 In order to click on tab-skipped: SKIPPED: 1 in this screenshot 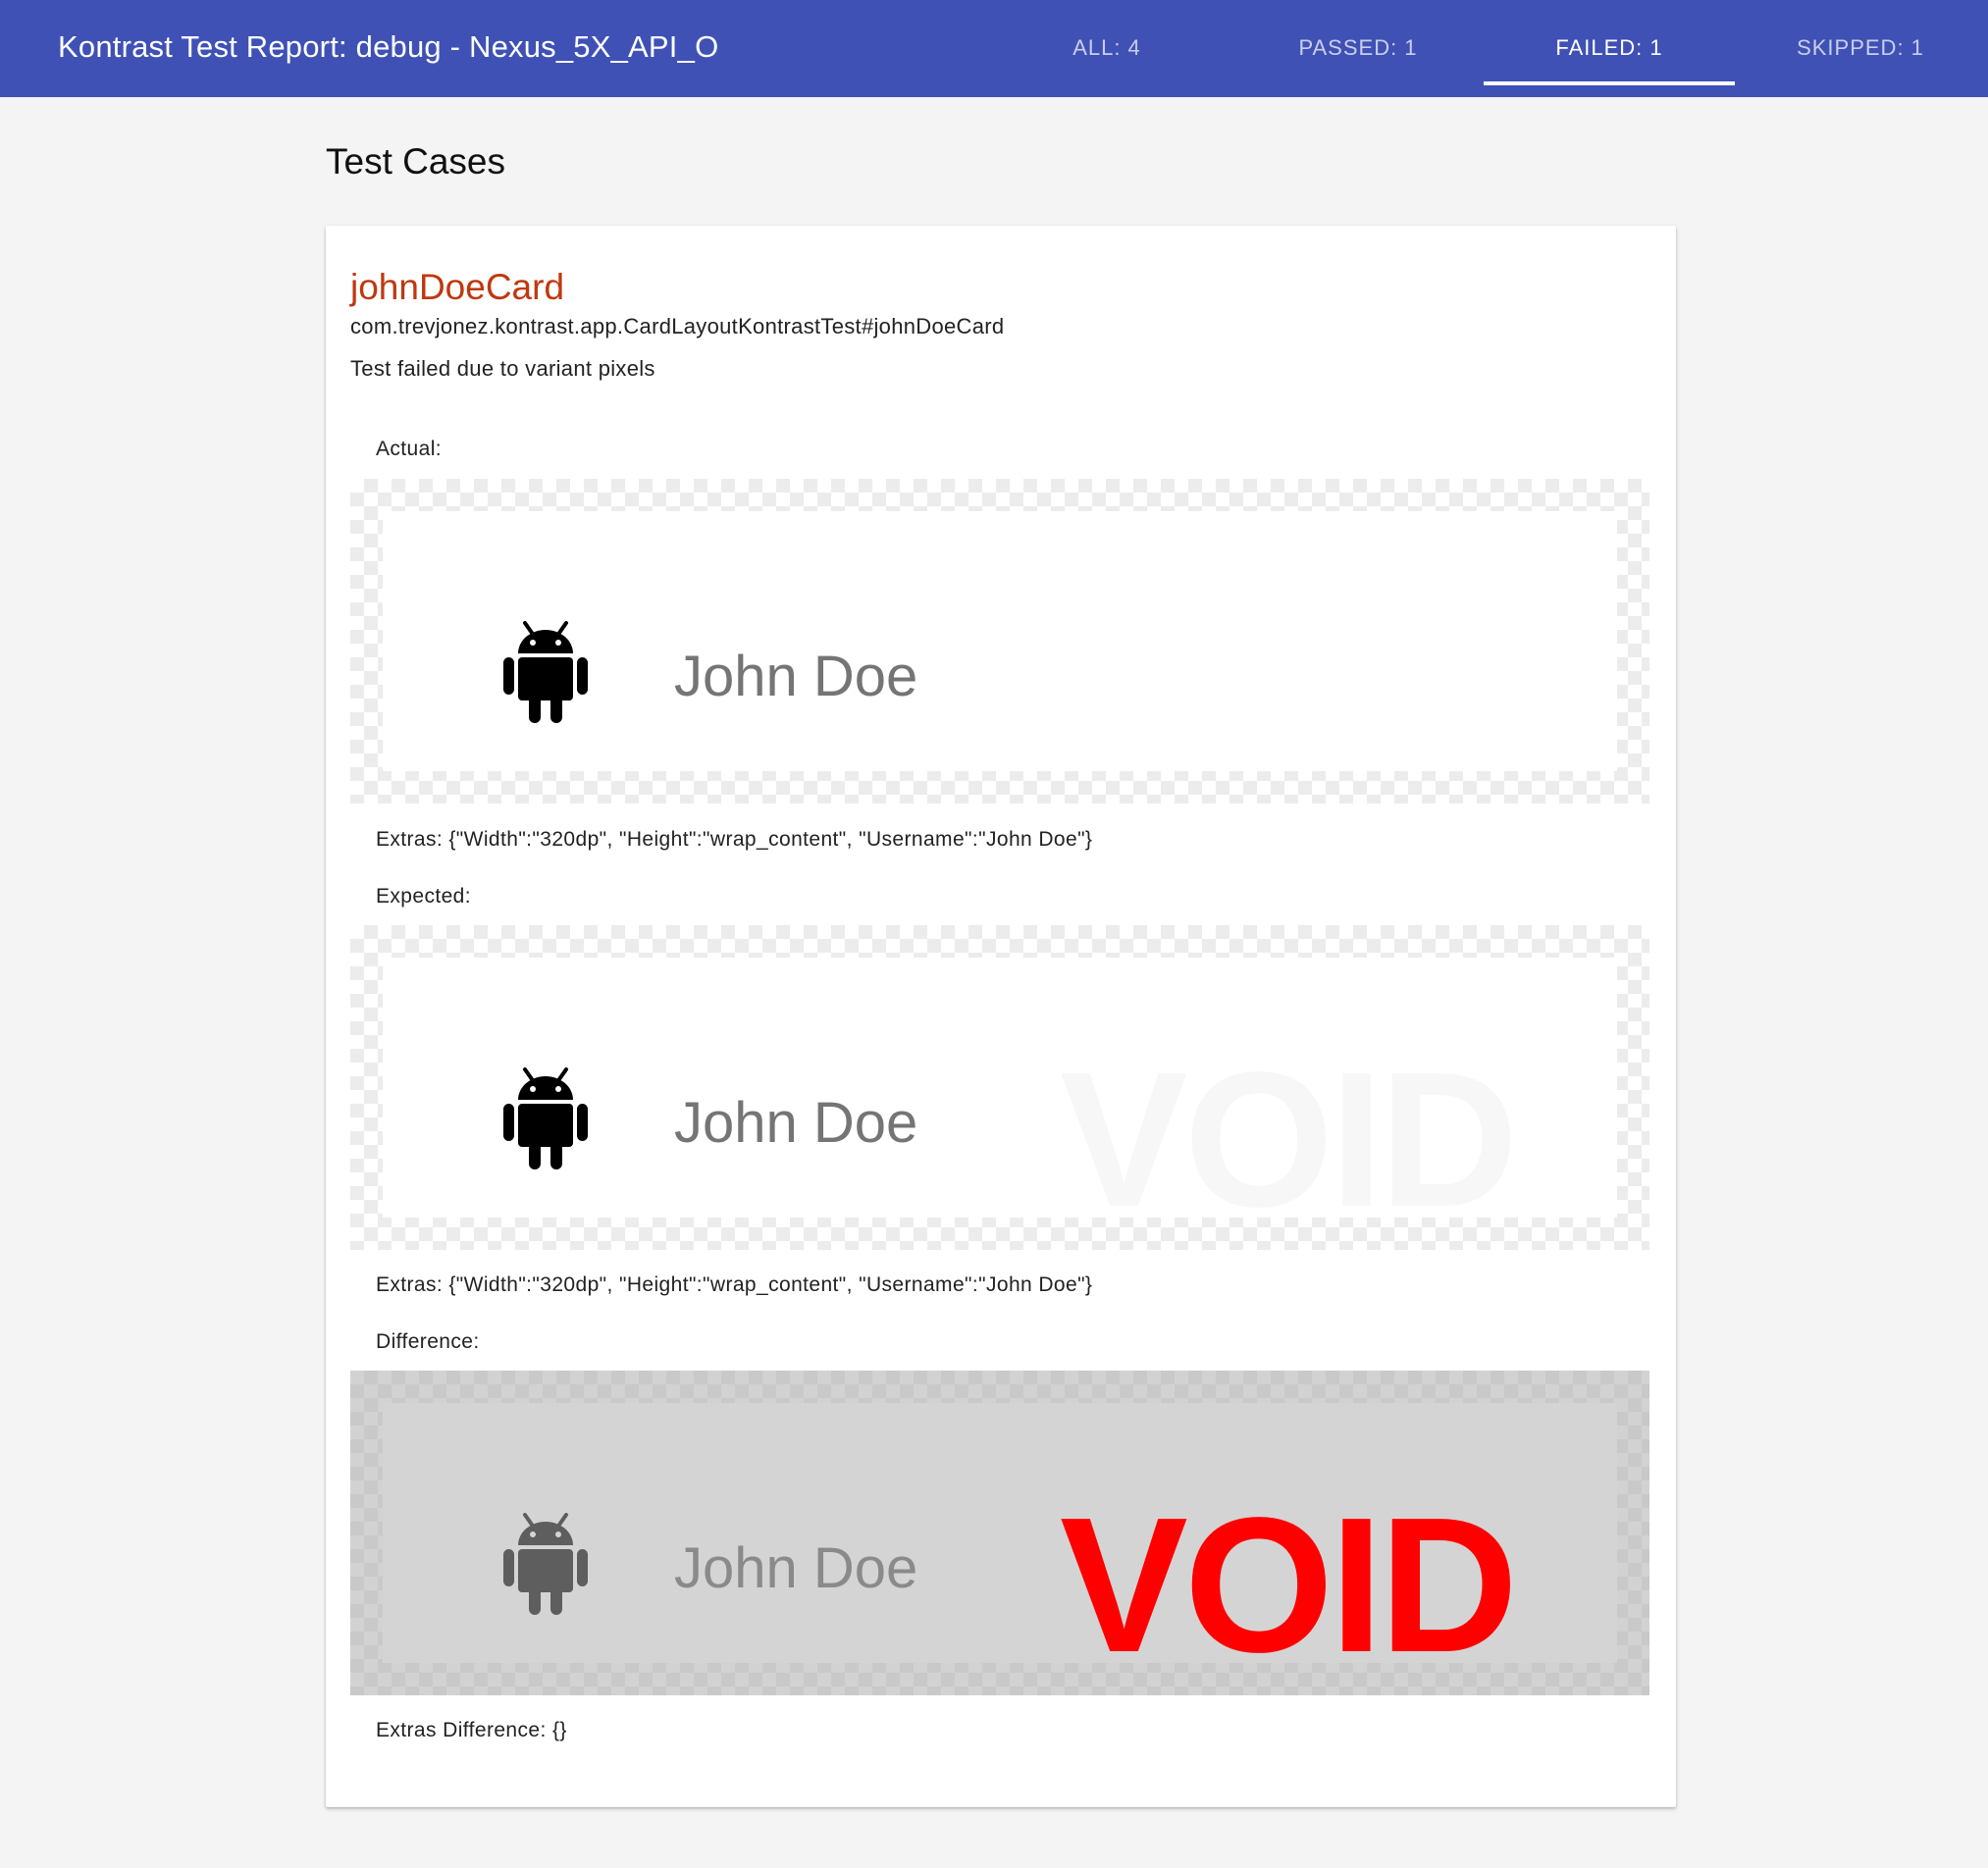, I will do `click(1860, 48)`.